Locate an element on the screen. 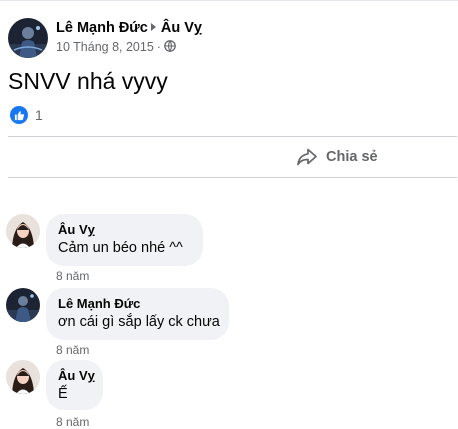 The width and height of the screenshot is (458, 429). post-header: Lê Mạnh Đức Âu Vỵ 10 Tháng 8, 2015 · is located at coordinates (228, 38).